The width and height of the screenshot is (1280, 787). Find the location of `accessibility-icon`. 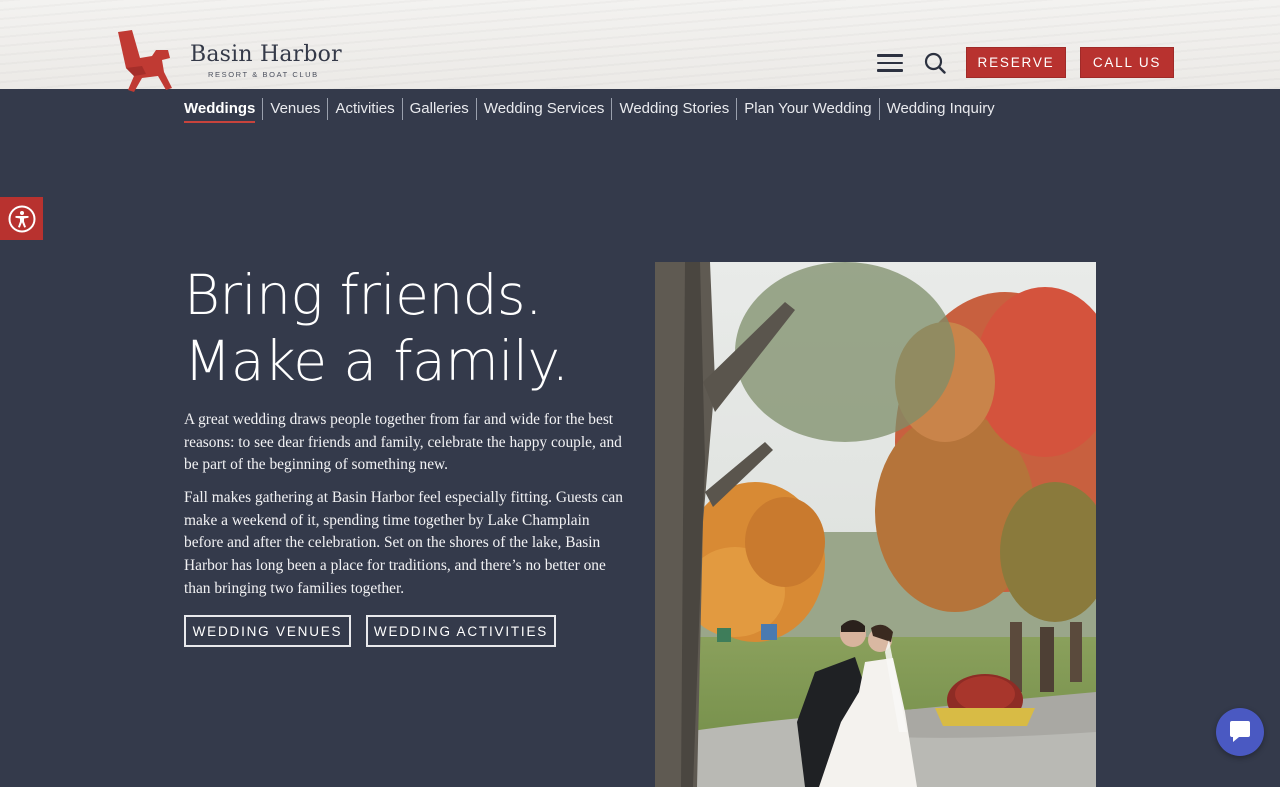

accessibility-icon is located at coordinates (21, 218).